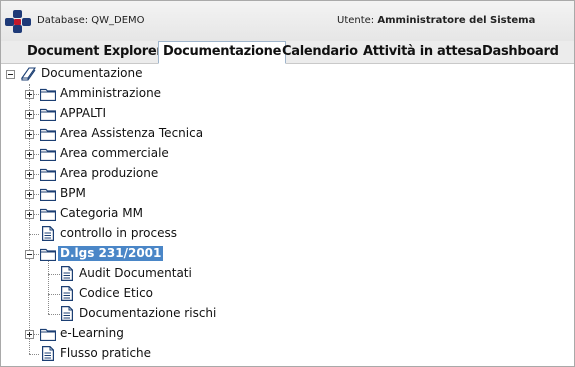  What do you see at coordinates (520, 52) in the screenshot?
I see `tab-dashboard: Dashboard` at bounding box center [520, 52].